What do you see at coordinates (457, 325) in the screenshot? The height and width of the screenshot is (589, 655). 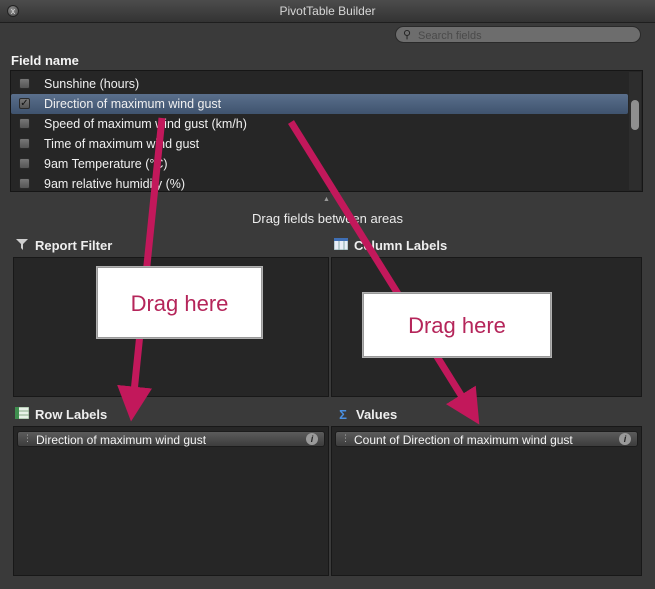 I see `callout-drag-here-right: Drag here` at bounding box center [457, 325].